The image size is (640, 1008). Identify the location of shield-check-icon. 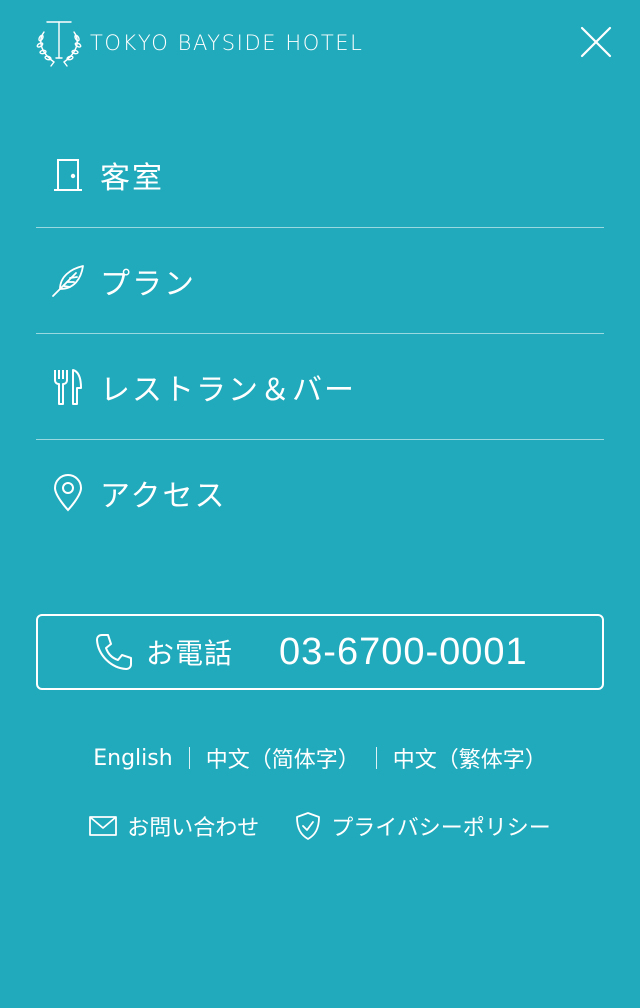
(308, 826).